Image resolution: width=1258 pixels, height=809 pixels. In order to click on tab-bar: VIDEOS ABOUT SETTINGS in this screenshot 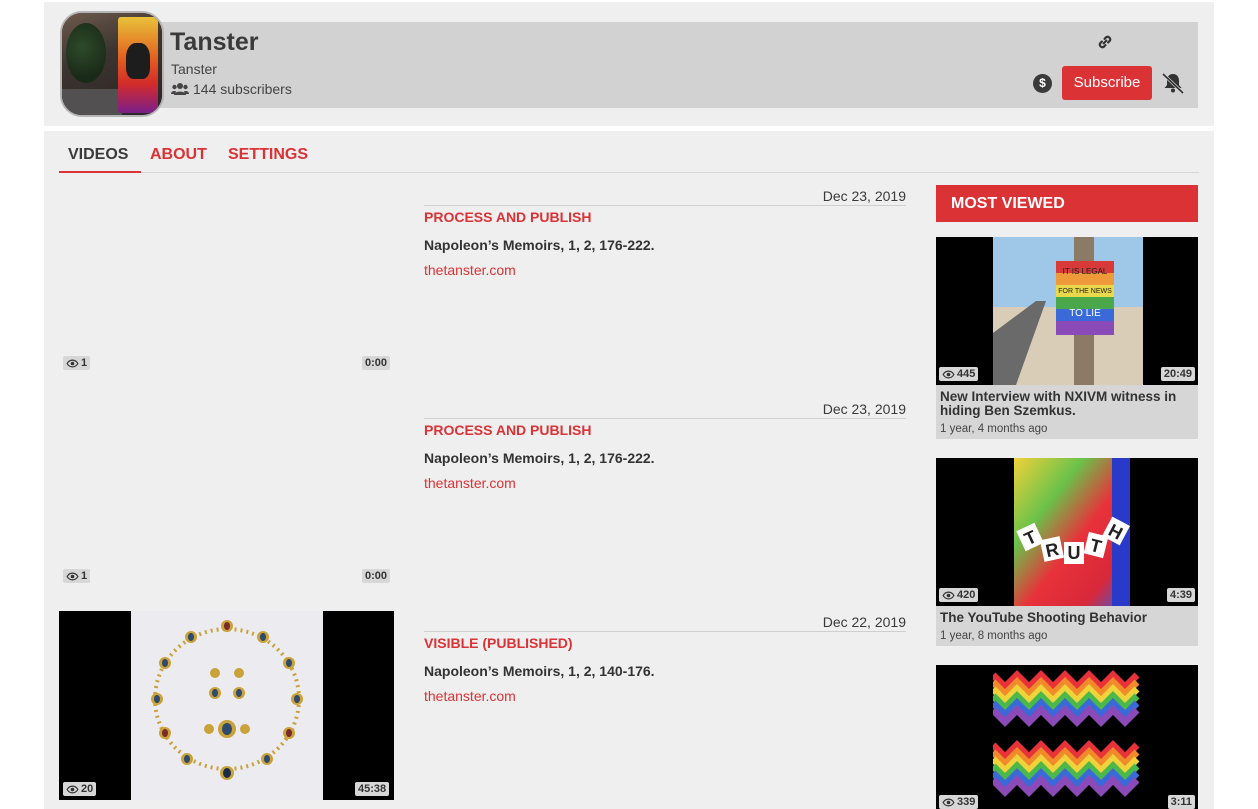, I will do `click(629, 152)`.